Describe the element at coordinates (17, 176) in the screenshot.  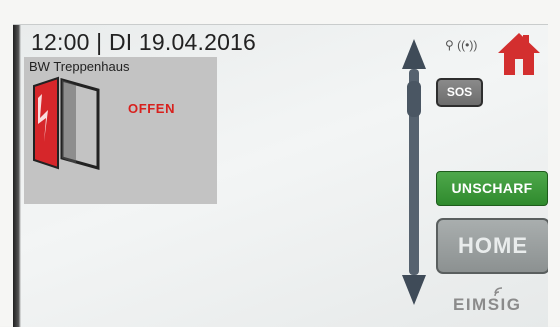
I see `screen-edge-shadow` at that location.